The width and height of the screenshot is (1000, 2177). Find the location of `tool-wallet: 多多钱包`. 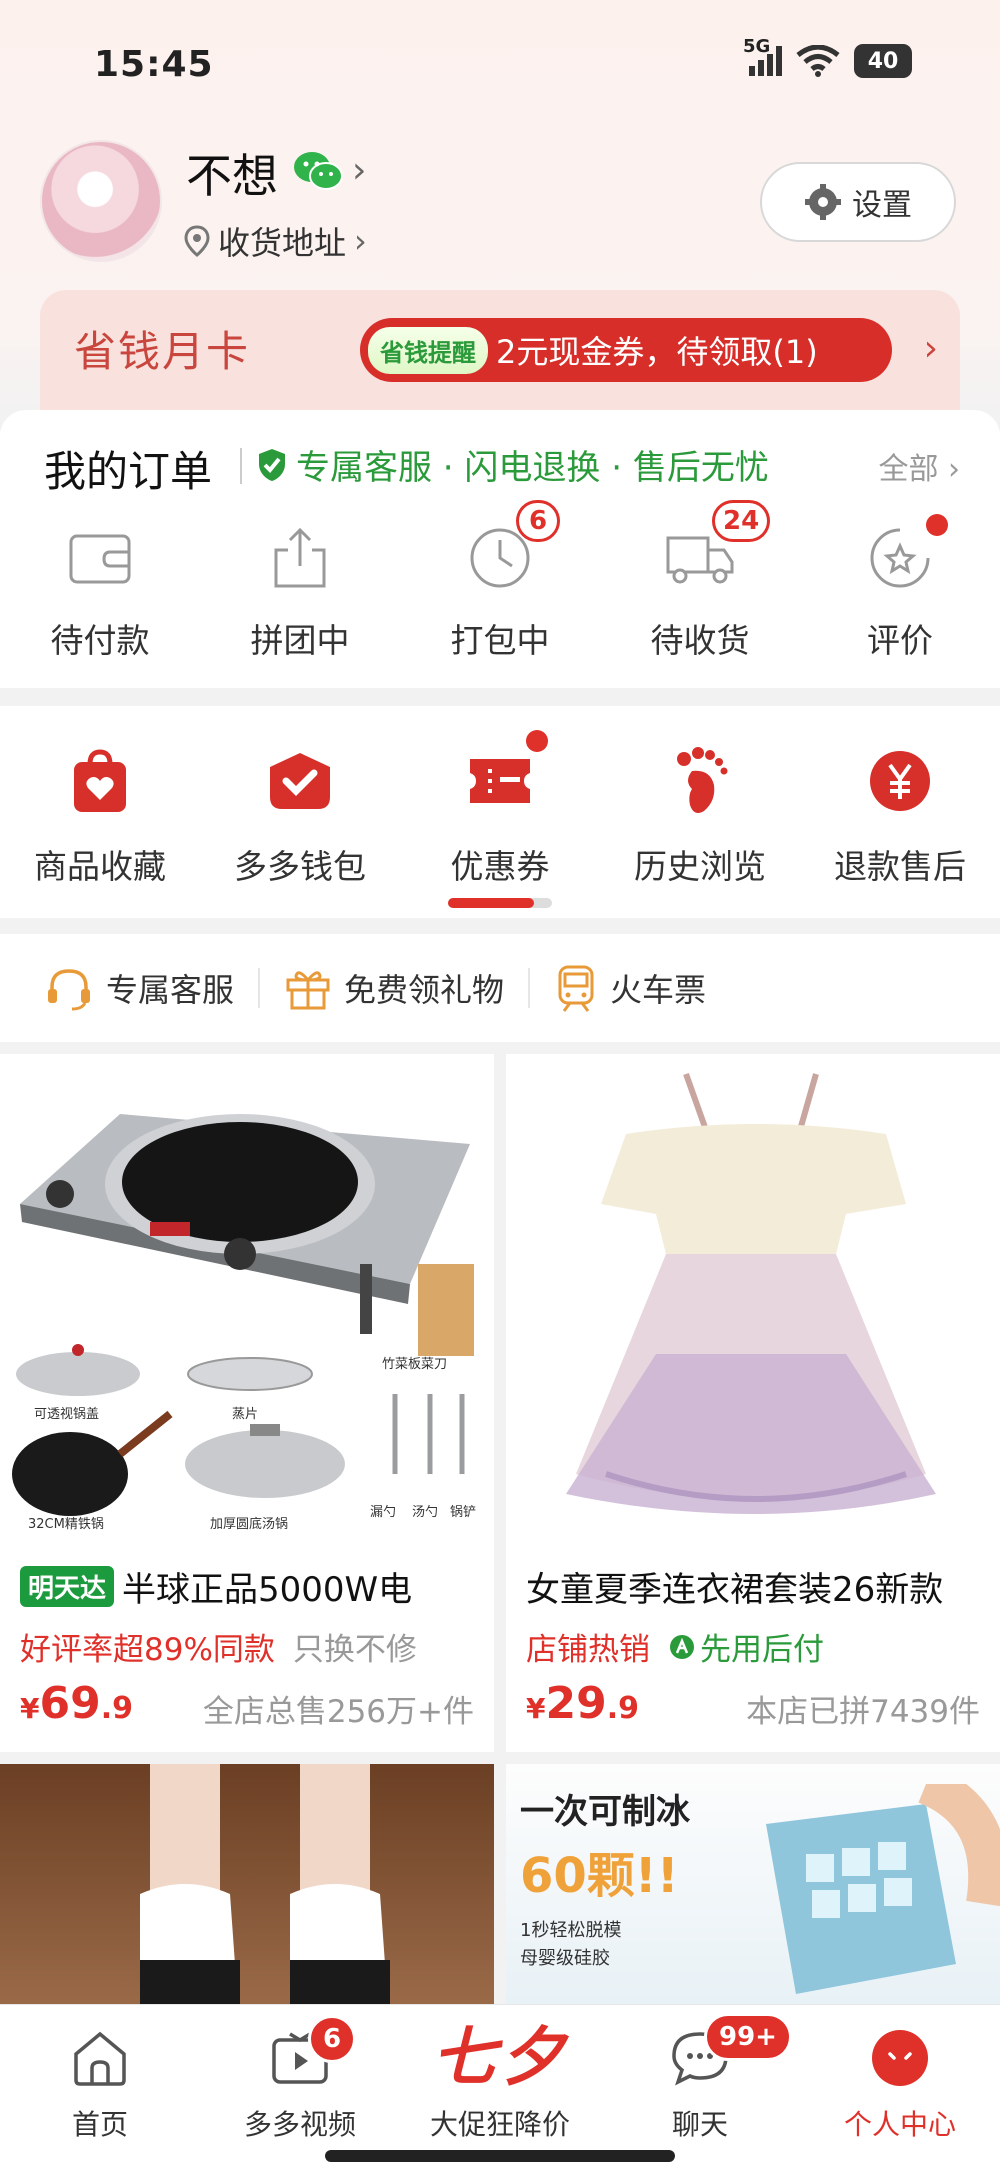

tool-wallet: 多多钱包 is located at coordinates (300, 812).